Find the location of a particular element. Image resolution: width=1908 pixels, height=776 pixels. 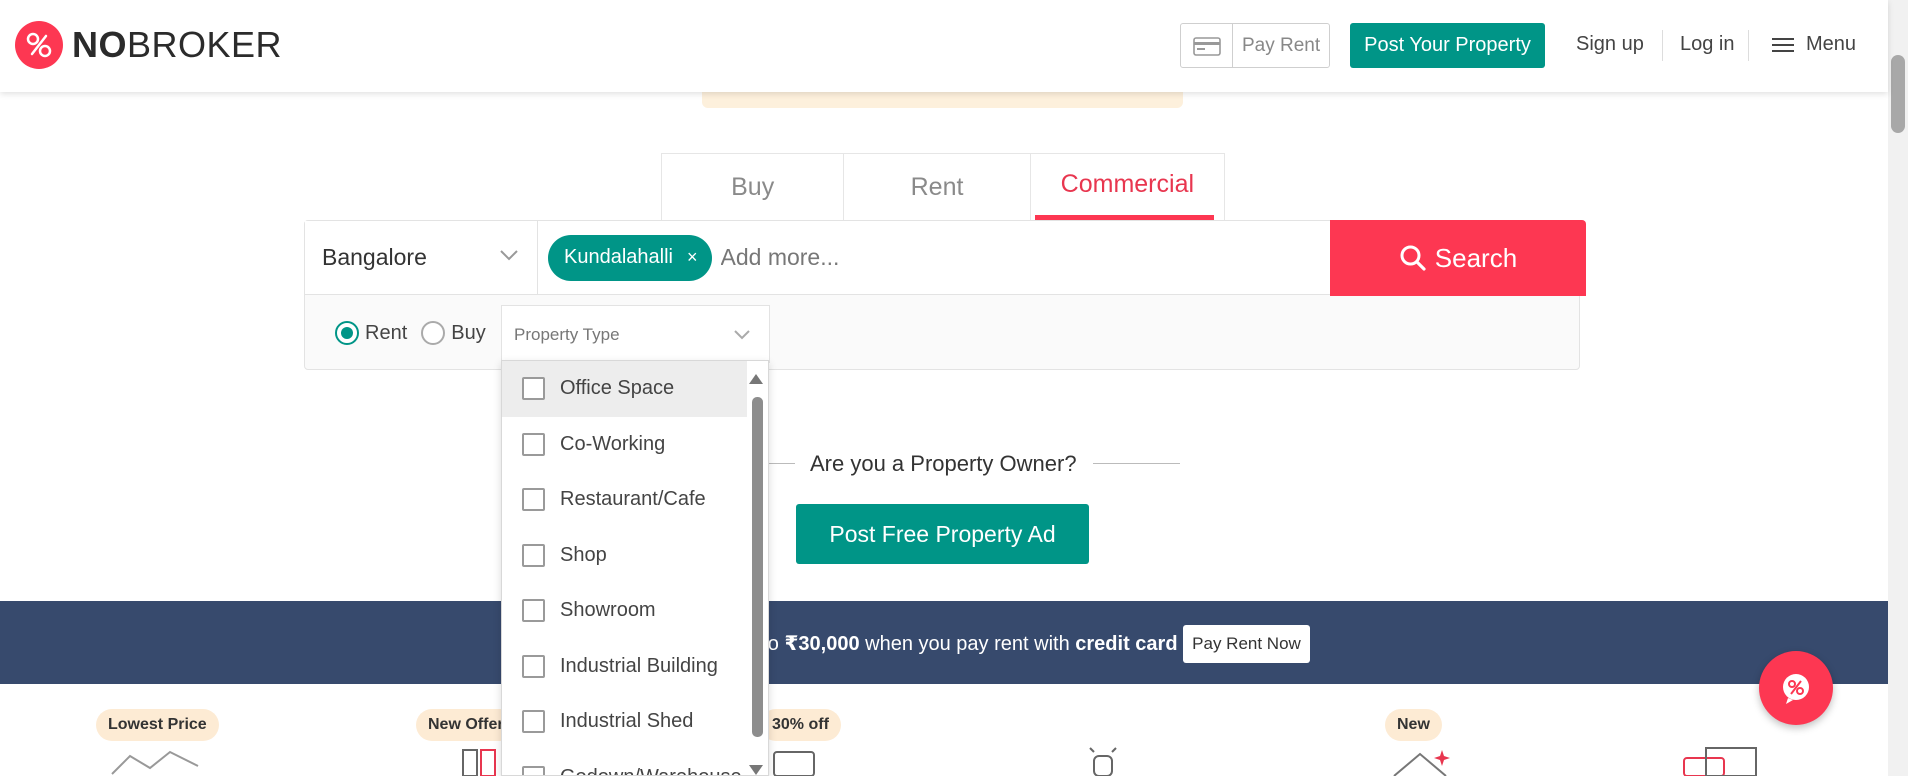

chat-button is located at coordinates (1796, 688).